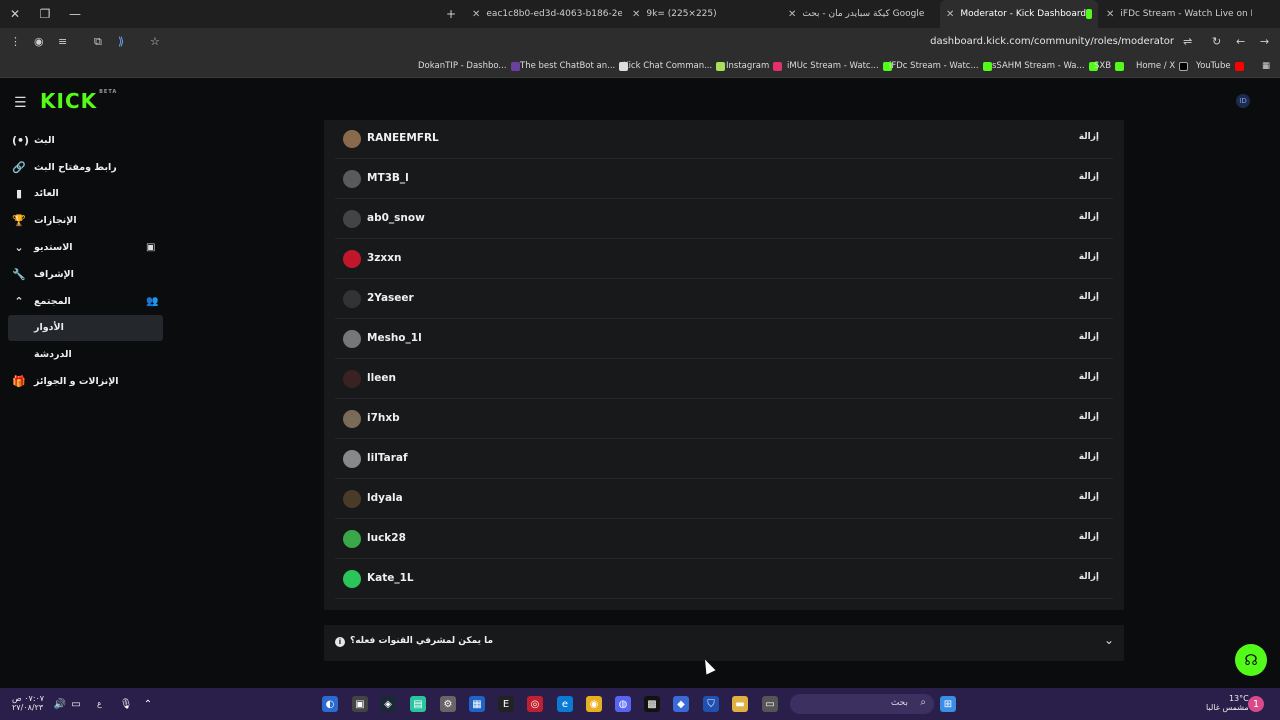 The width and height of the screenshot is (1280, 720). Describe the element at coordinates (1264, 41) in the screenshot. I see `back-icon: →` at that location.